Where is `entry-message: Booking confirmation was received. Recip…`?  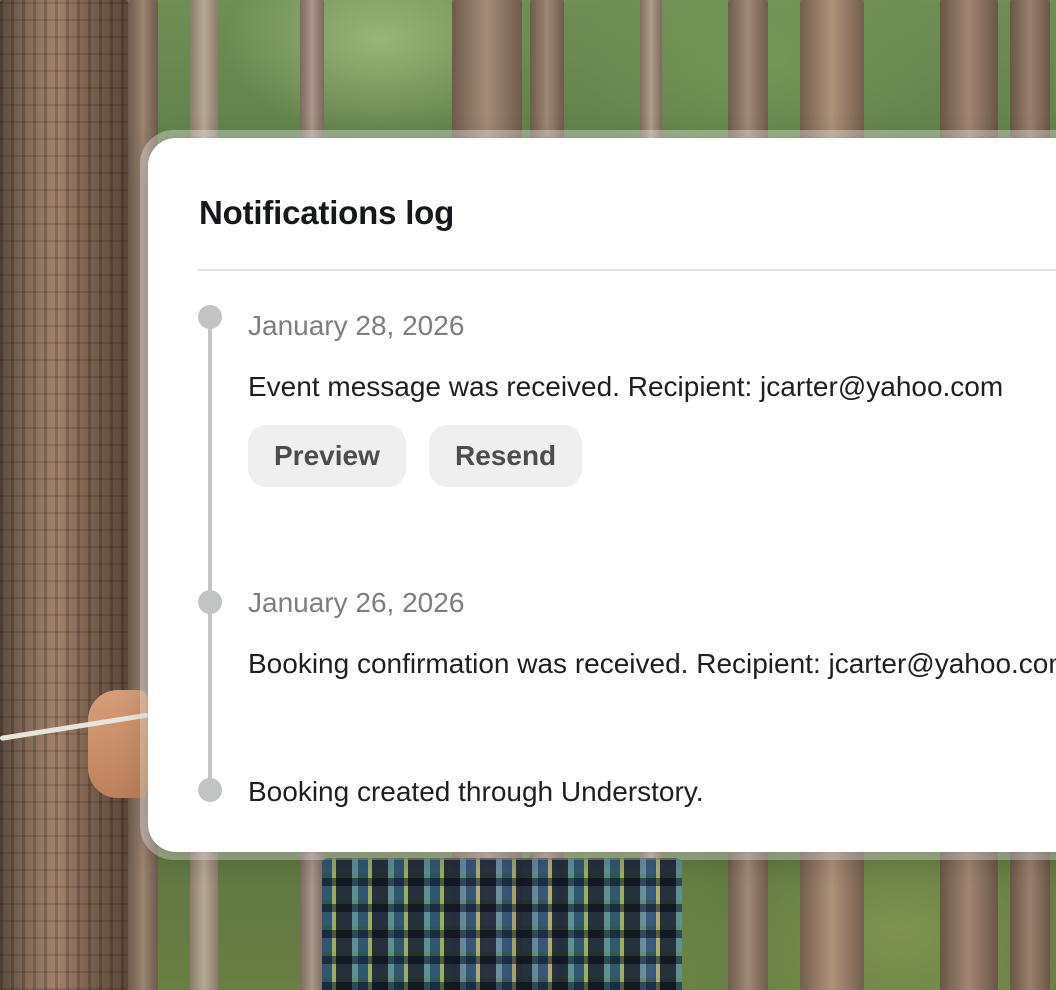
entry-message: Booking confirmation was received. Recip… is located at coordinates (652, 663).